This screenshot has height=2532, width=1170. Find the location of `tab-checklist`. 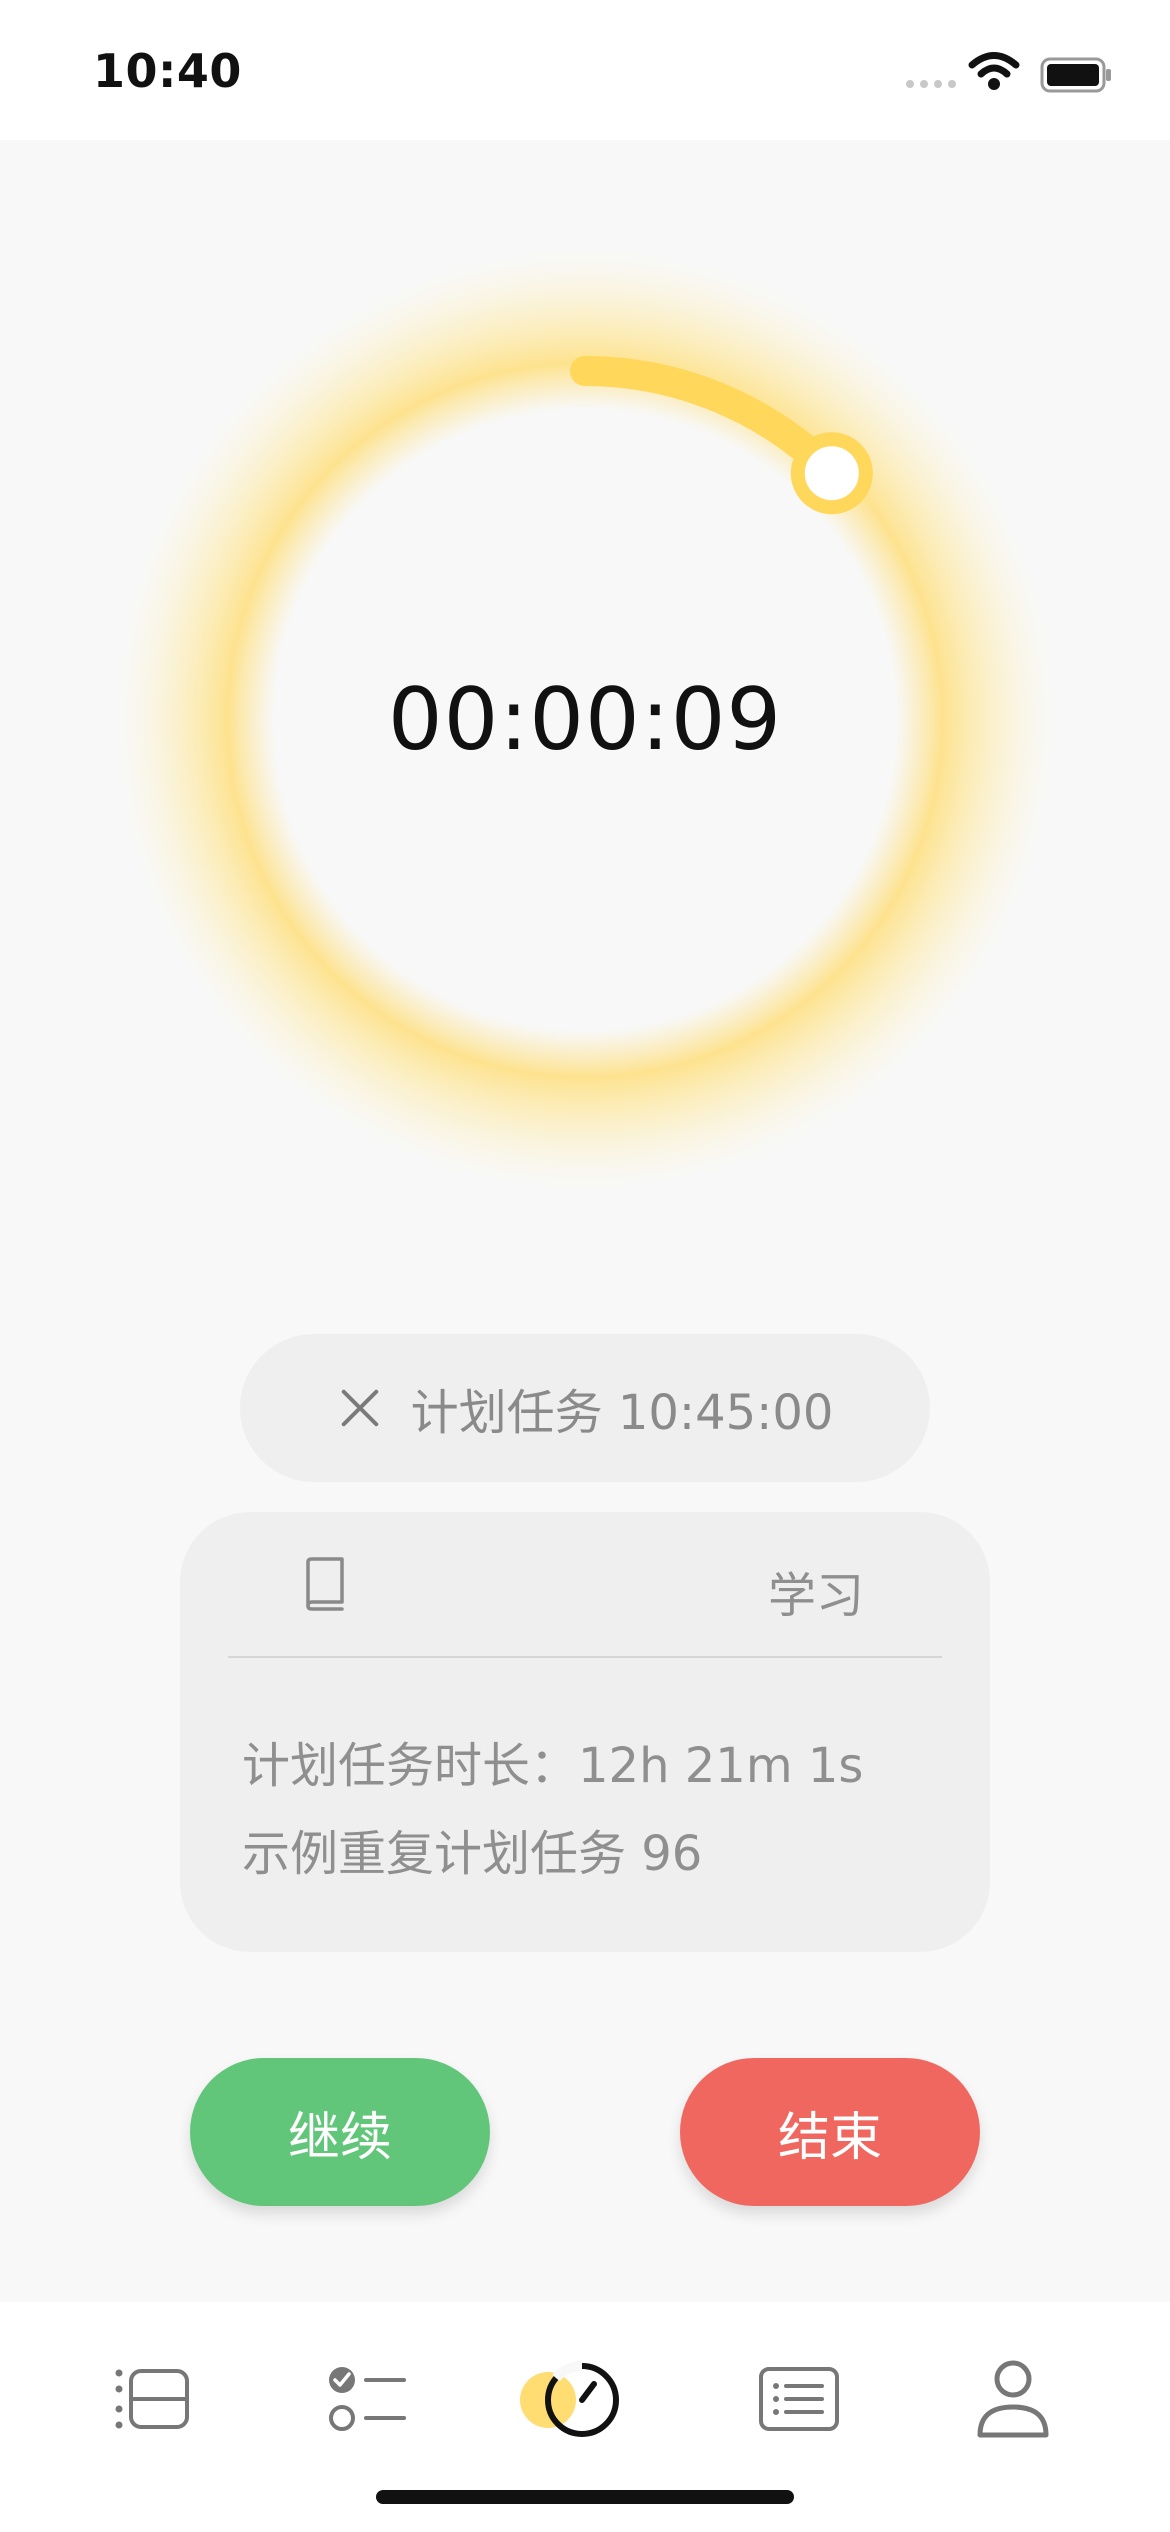

tab-checklist is located at coordinates (368, 2399).